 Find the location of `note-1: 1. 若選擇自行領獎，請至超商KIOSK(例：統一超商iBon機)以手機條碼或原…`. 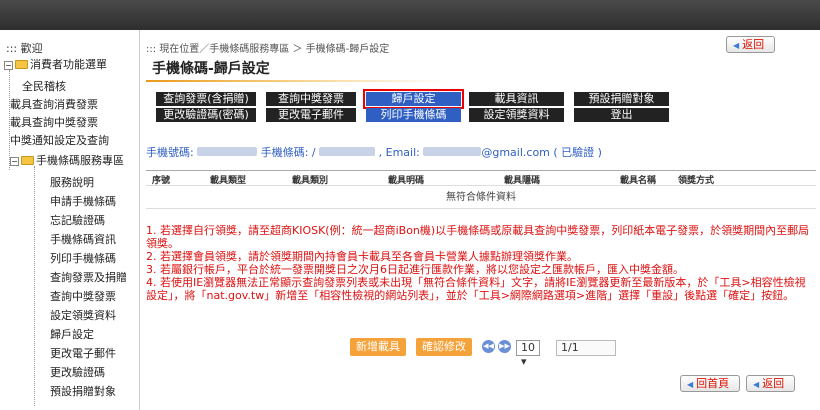

note-1: 1. 若選擇自行領獎，請至超商KIOSK(例：統一超商iBon機)以手機條碼或原… is located at coordinates (478, 237).